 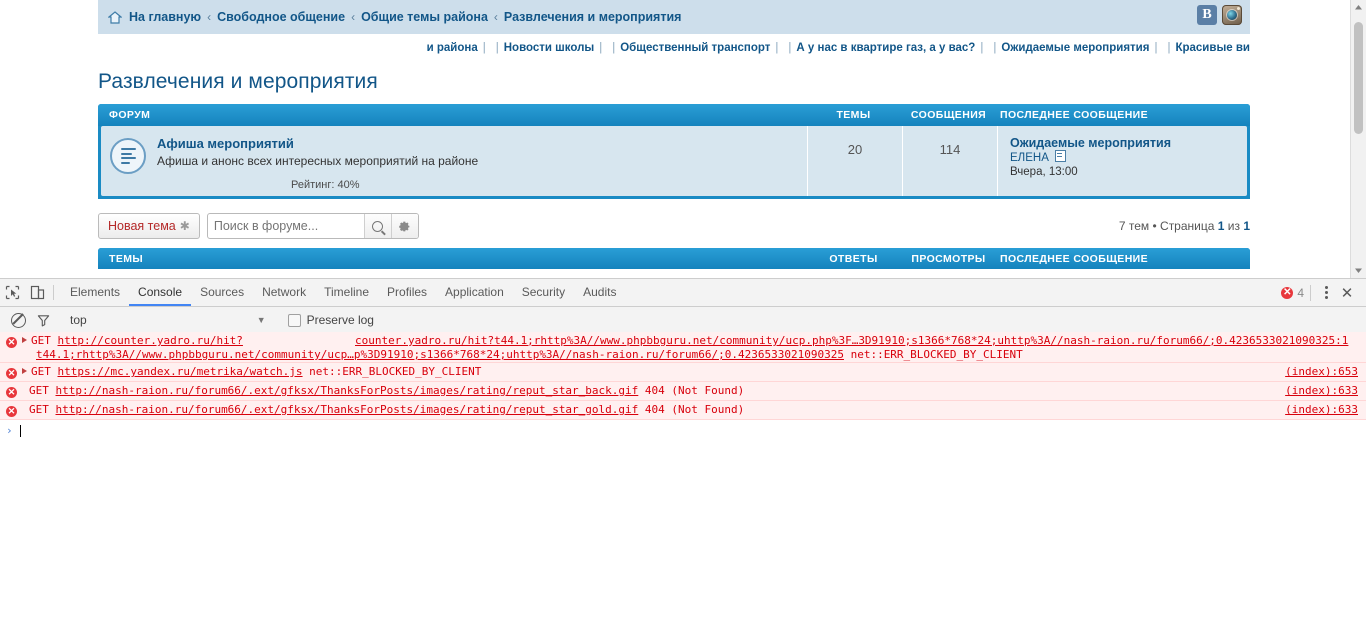 I want to click on scroll-down-arrow, so click(x=1358, y=270).